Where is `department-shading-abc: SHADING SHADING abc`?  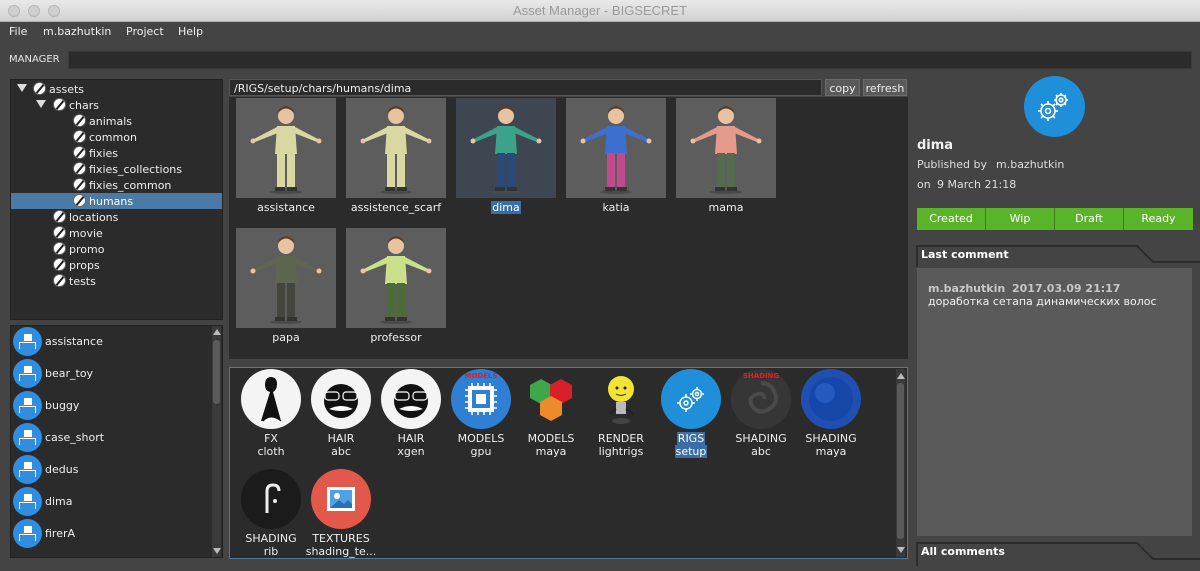 department-shading-abc: SHADING SHADING abc is located at coordinates (761, 416).